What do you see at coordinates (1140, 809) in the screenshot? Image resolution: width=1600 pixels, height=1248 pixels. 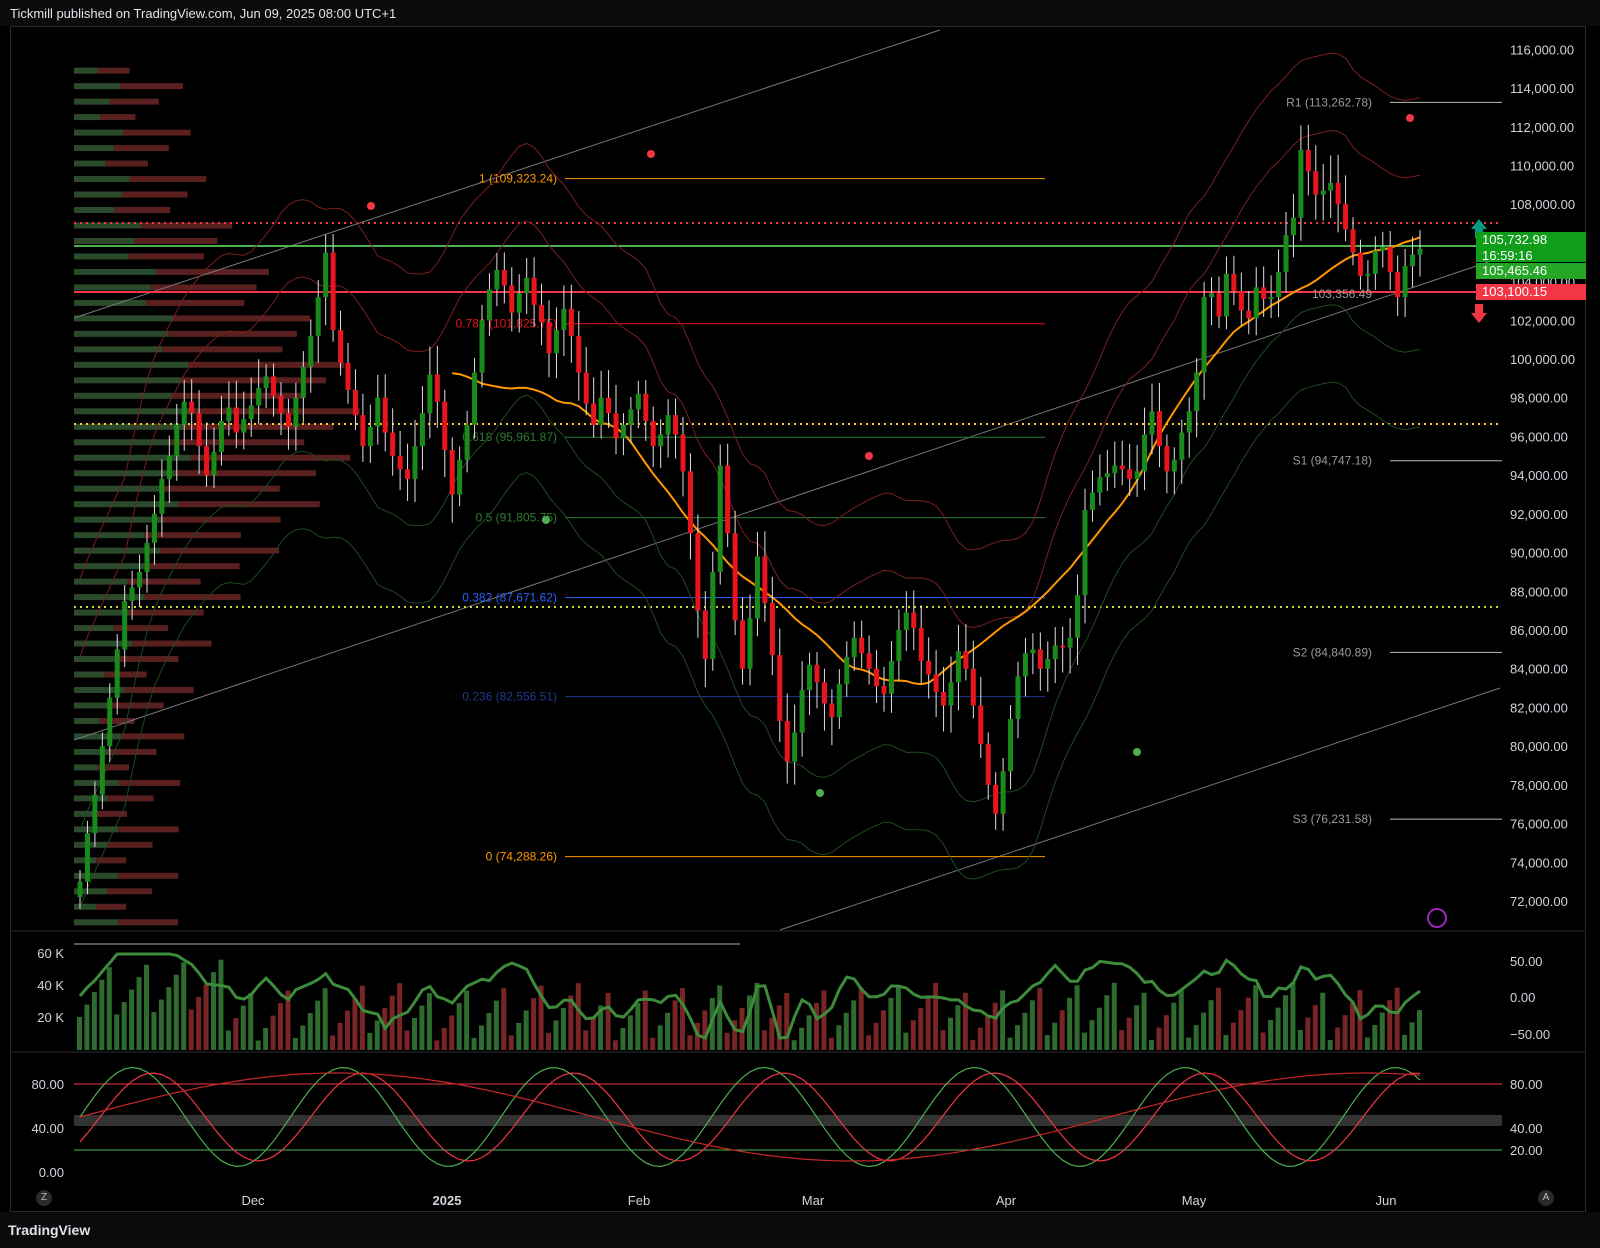 I see `channel-line` at bounding box center [1140, 809].